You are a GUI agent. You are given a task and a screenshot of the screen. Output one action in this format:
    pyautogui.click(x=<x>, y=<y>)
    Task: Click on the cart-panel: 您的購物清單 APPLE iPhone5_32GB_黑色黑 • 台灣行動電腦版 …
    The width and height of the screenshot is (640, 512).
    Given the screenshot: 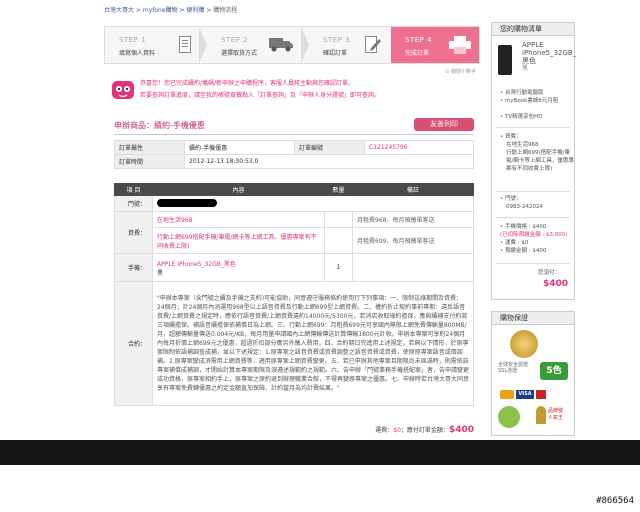 What is the action you would take?
    pyautogui.click(x=534, y=161)
    